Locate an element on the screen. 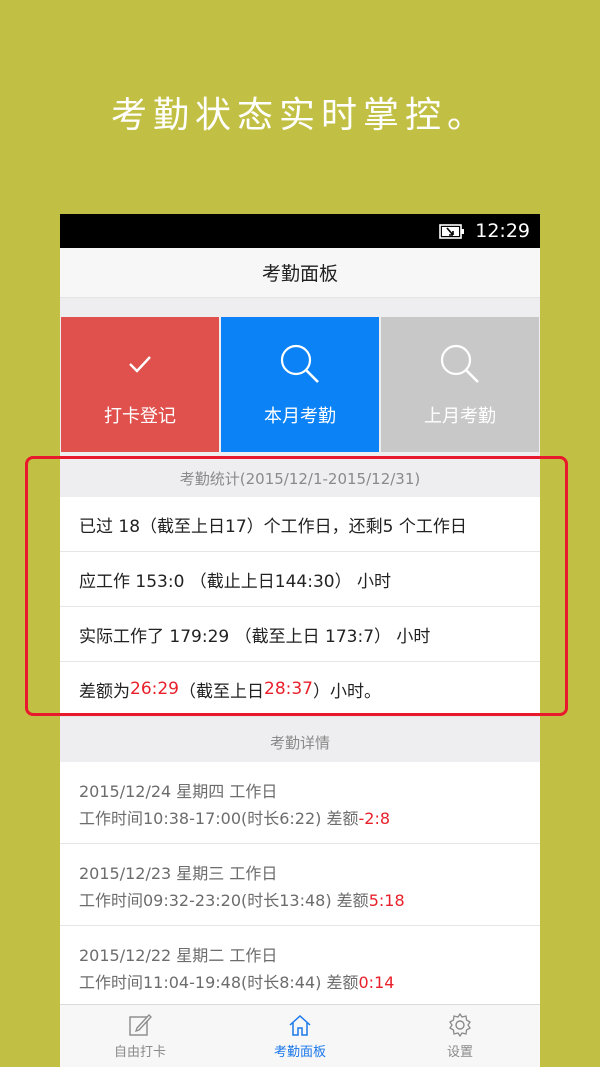  this-month-button: 本月考勤 is located at coordinates (300, 384).